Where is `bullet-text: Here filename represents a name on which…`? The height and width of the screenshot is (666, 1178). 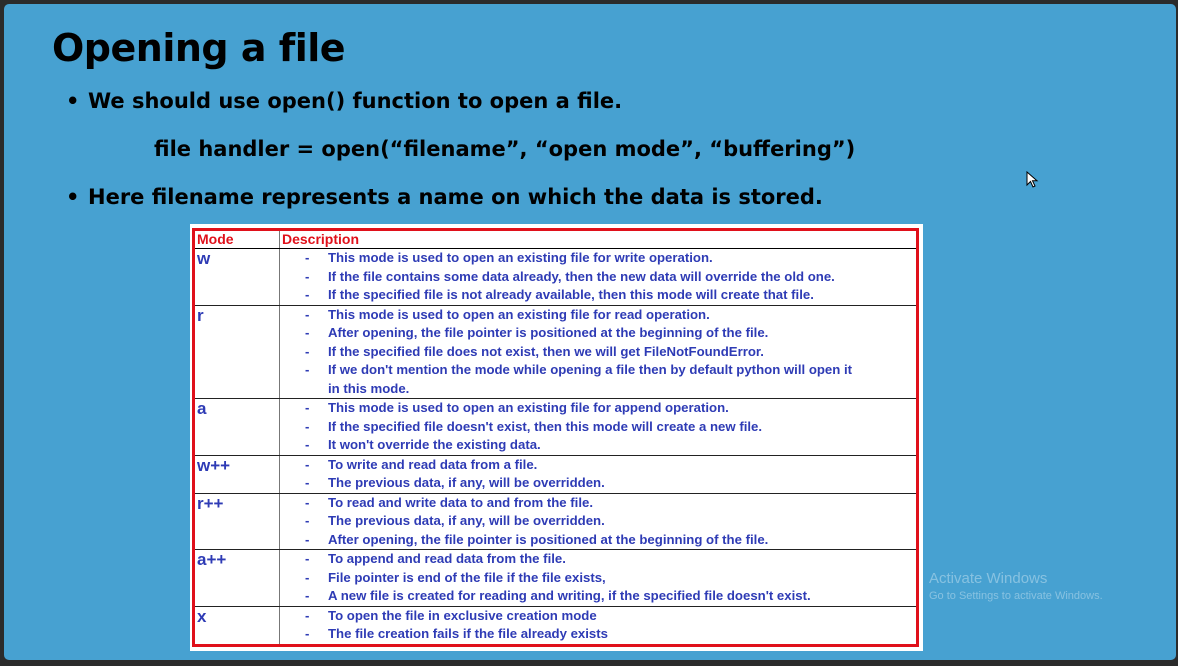
bullet-text: Here filename represents a name on which… is located at coordinates (455, 197).